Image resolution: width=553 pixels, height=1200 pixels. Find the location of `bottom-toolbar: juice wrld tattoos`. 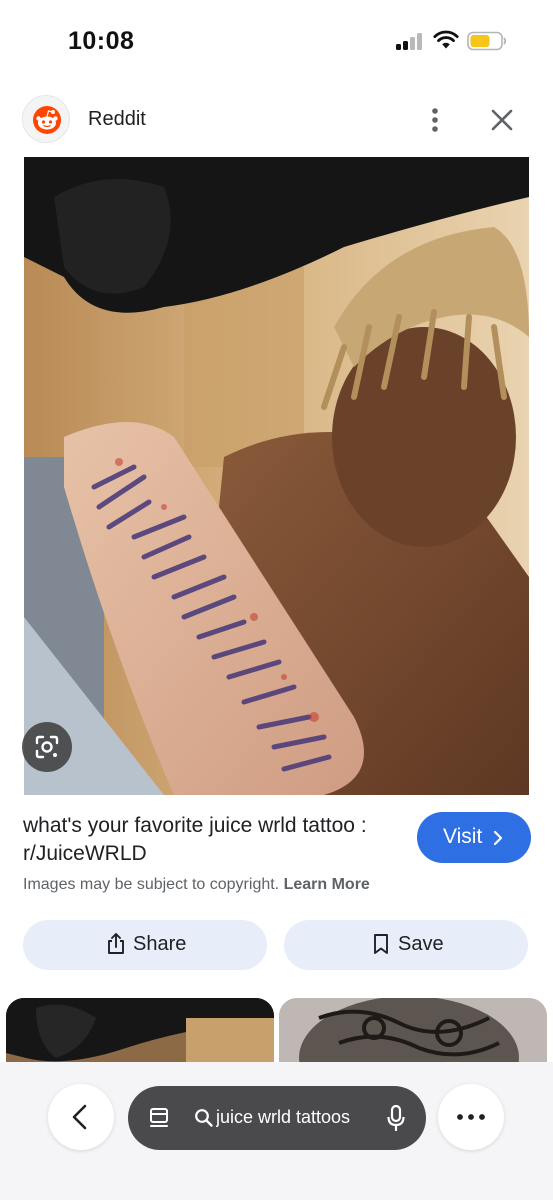

bottom-toolbar: juice wrld tattoos is located at coordinates (276, 1131).